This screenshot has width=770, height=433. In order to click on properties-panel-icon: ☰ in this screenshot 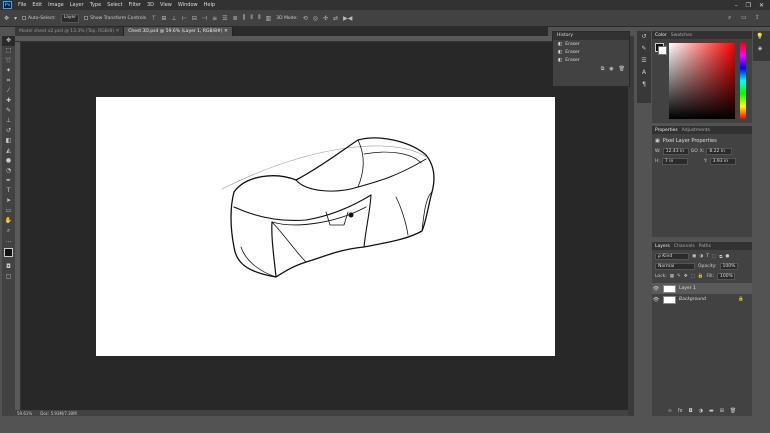, I will do `click(644, 61)`.